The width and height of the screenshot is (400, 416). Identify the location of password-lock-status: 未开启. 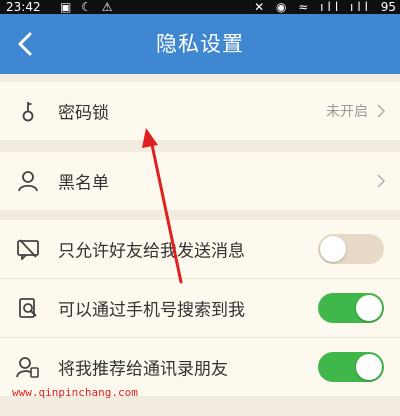
(347, 112).